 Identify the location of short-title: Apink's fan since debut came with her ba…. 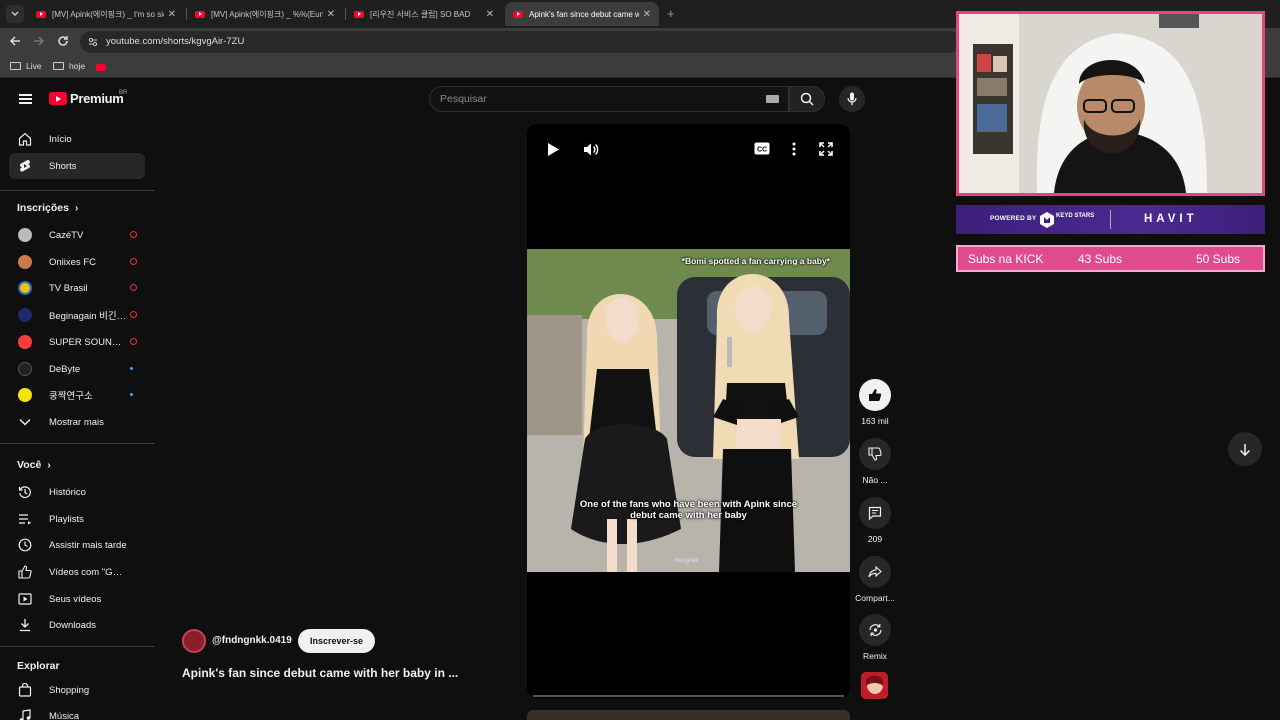
(320, 673).